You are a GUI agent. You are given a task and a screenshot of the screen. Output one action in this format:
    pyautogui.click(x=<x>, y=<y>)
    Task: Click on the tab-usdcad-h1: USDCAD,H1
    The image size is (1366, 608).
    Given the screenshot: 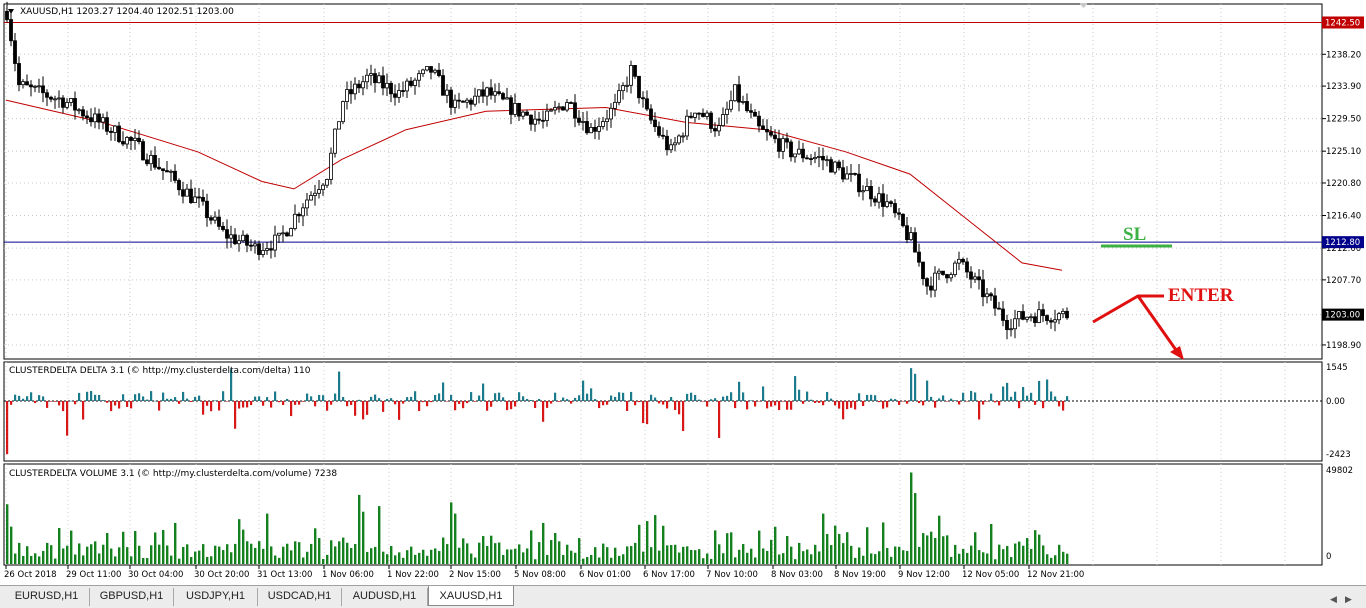 What is the action you would take?
    pyautogui.click(x=300, y=597)
    